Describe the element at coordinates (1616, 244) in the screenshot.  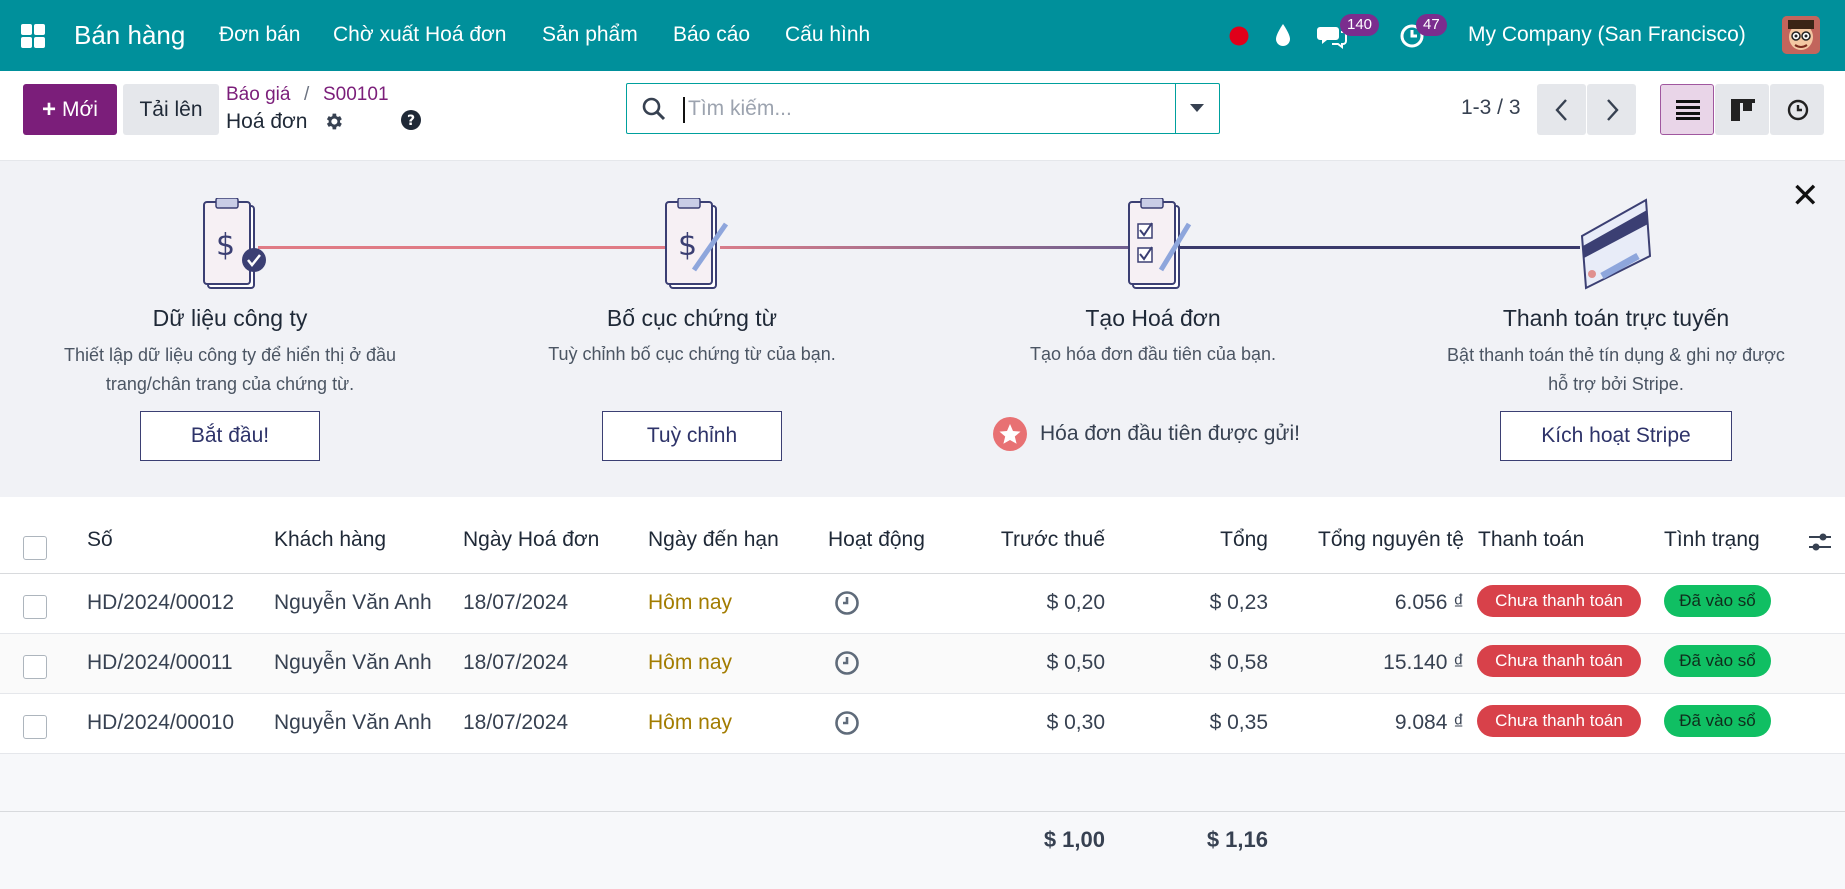
I see `credit-card-illustration` at that location.